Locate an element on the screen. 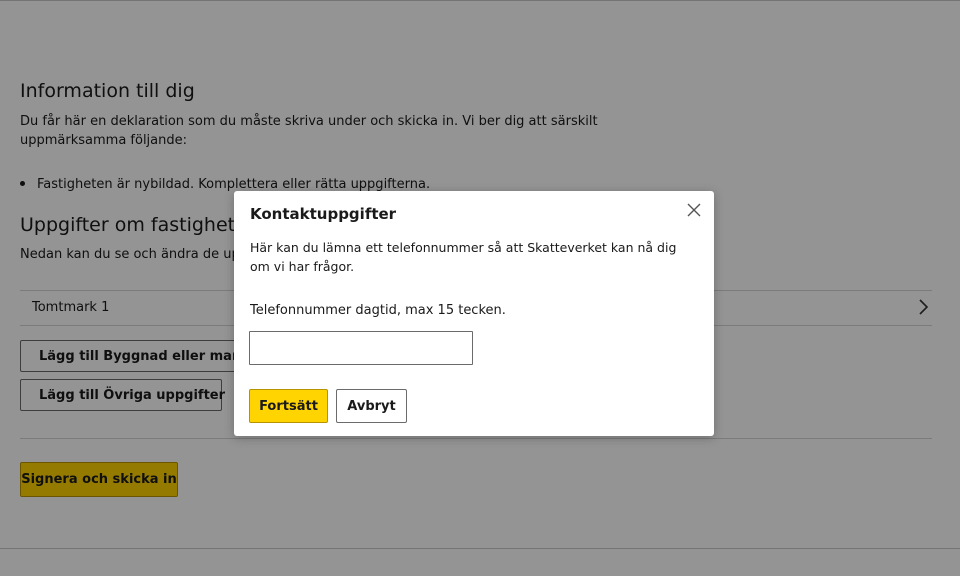  cancel-button: Avbryt is located at coordinates (371, 406).